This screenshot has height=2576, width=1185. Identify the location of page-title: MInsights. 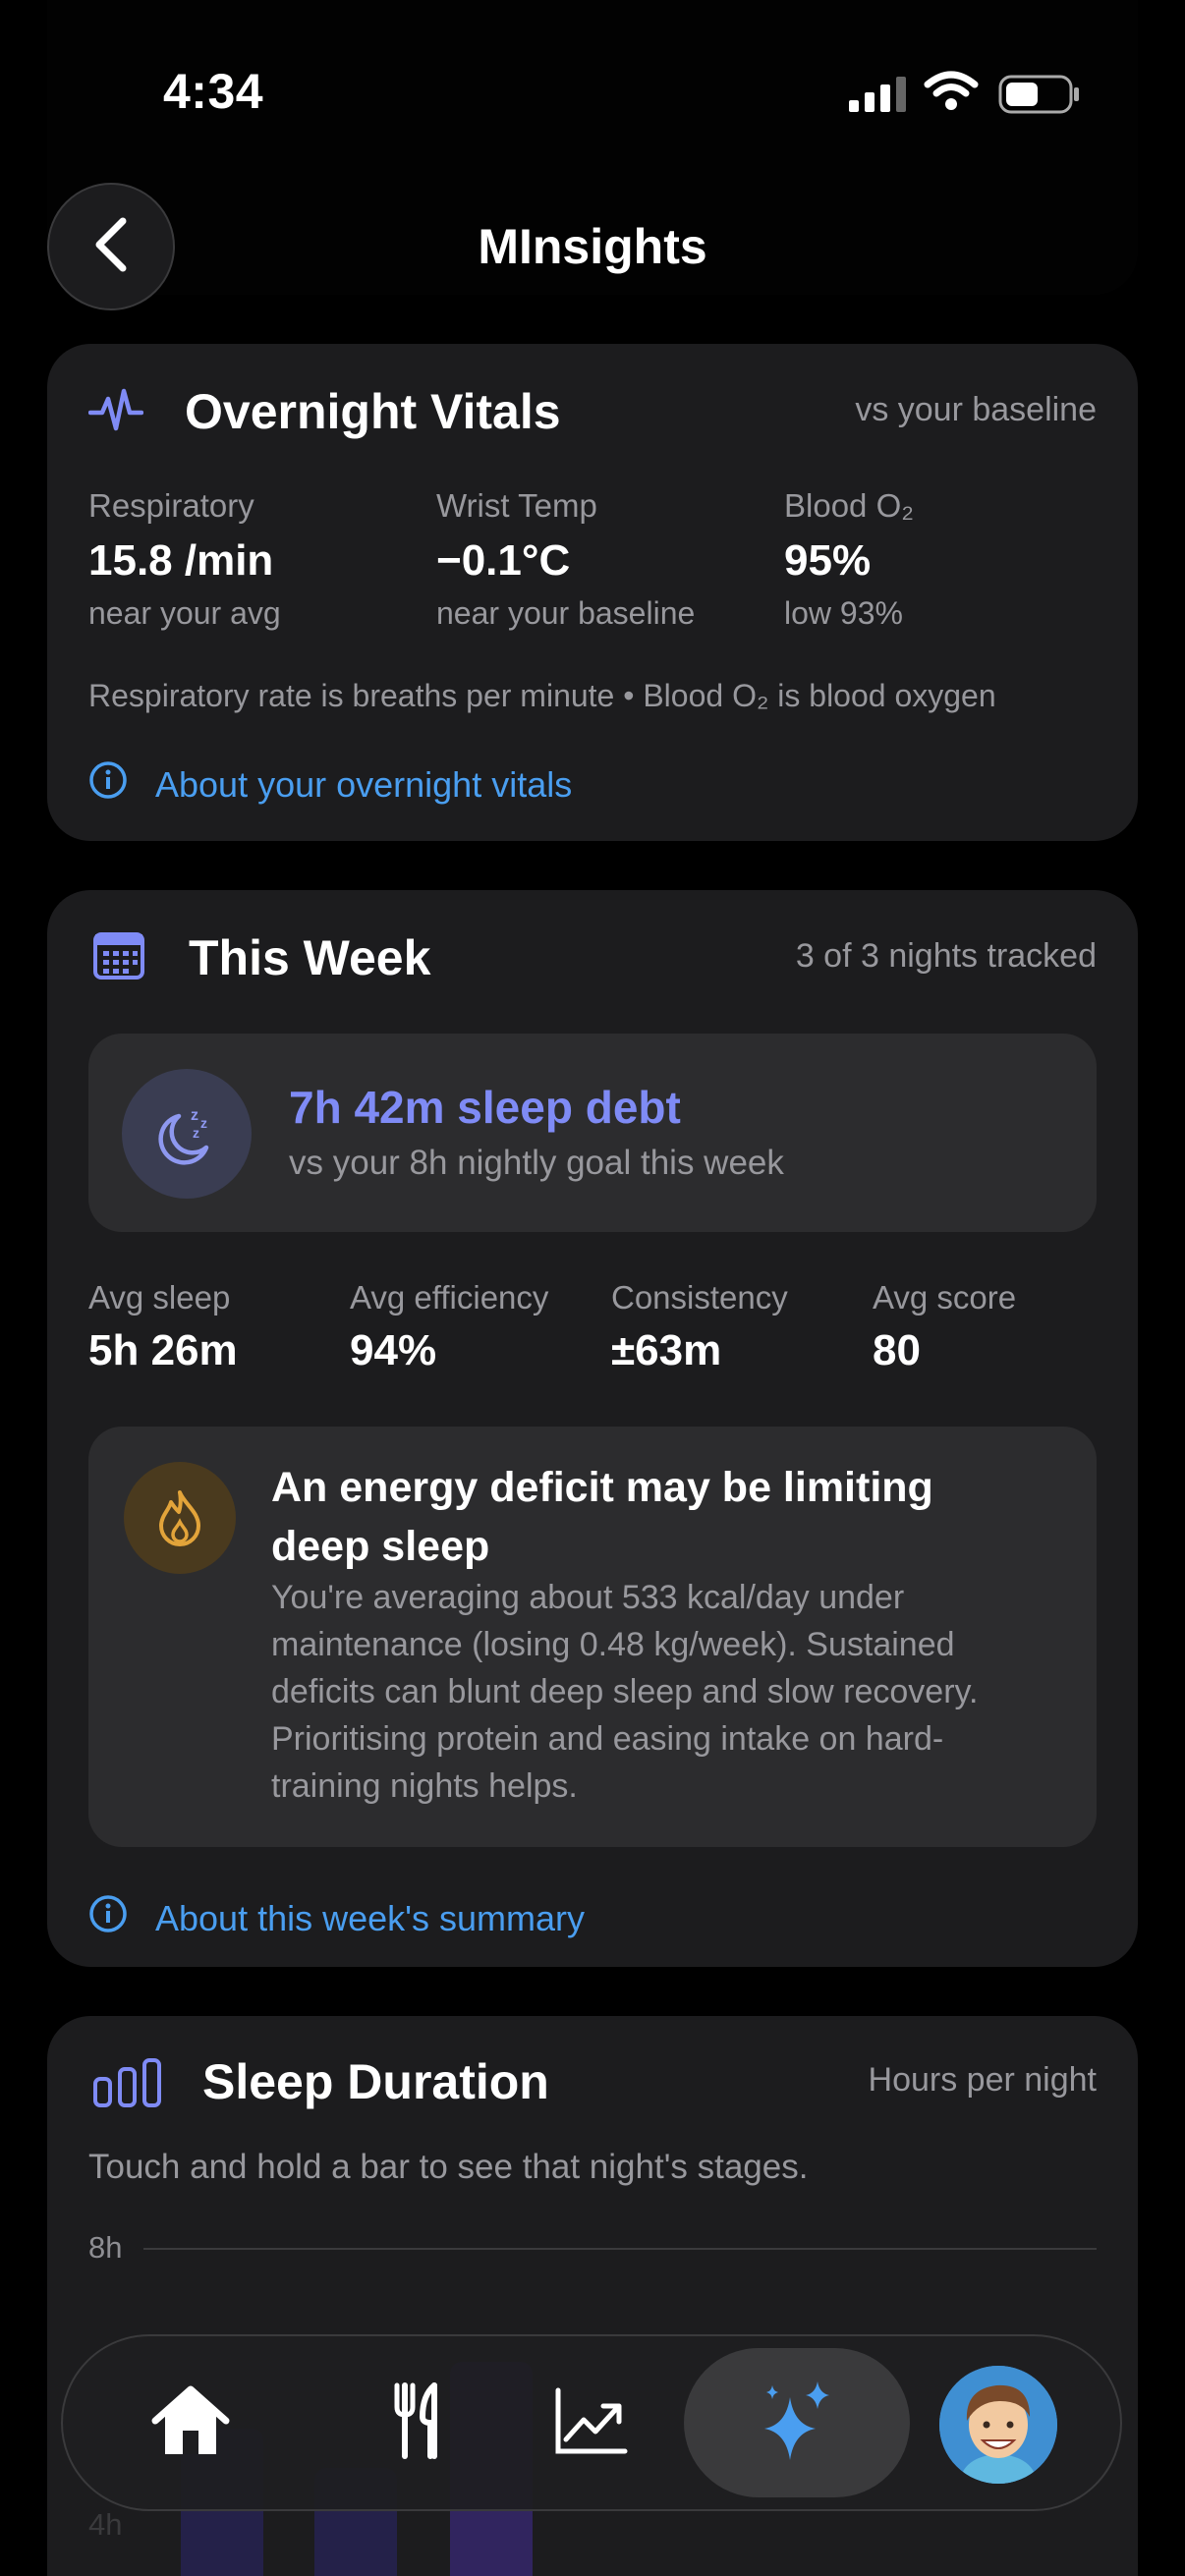
(592, 246).